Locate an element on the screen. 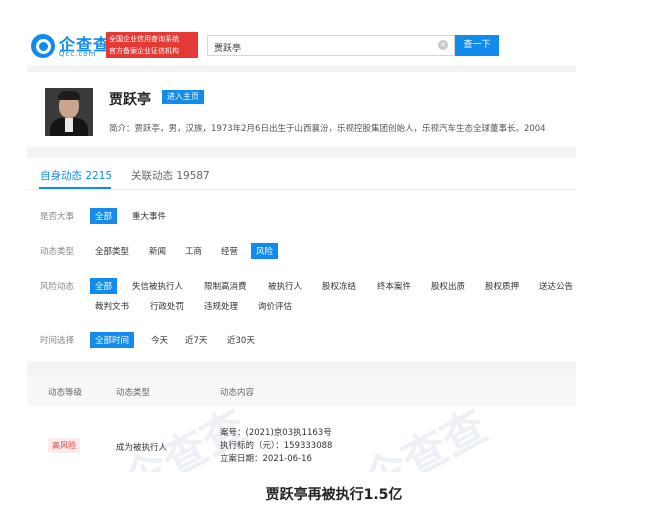  filter-label-type: 动态类型 is located at coordinates (57, 252).